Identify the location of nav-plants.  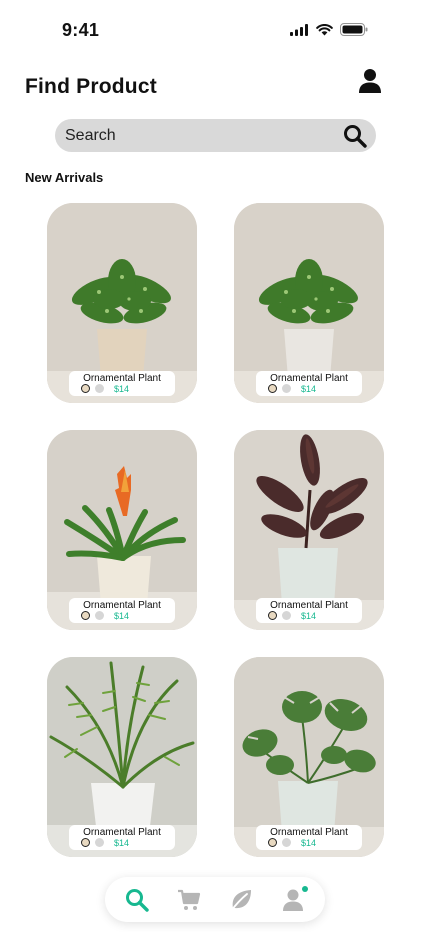
(241, 900).